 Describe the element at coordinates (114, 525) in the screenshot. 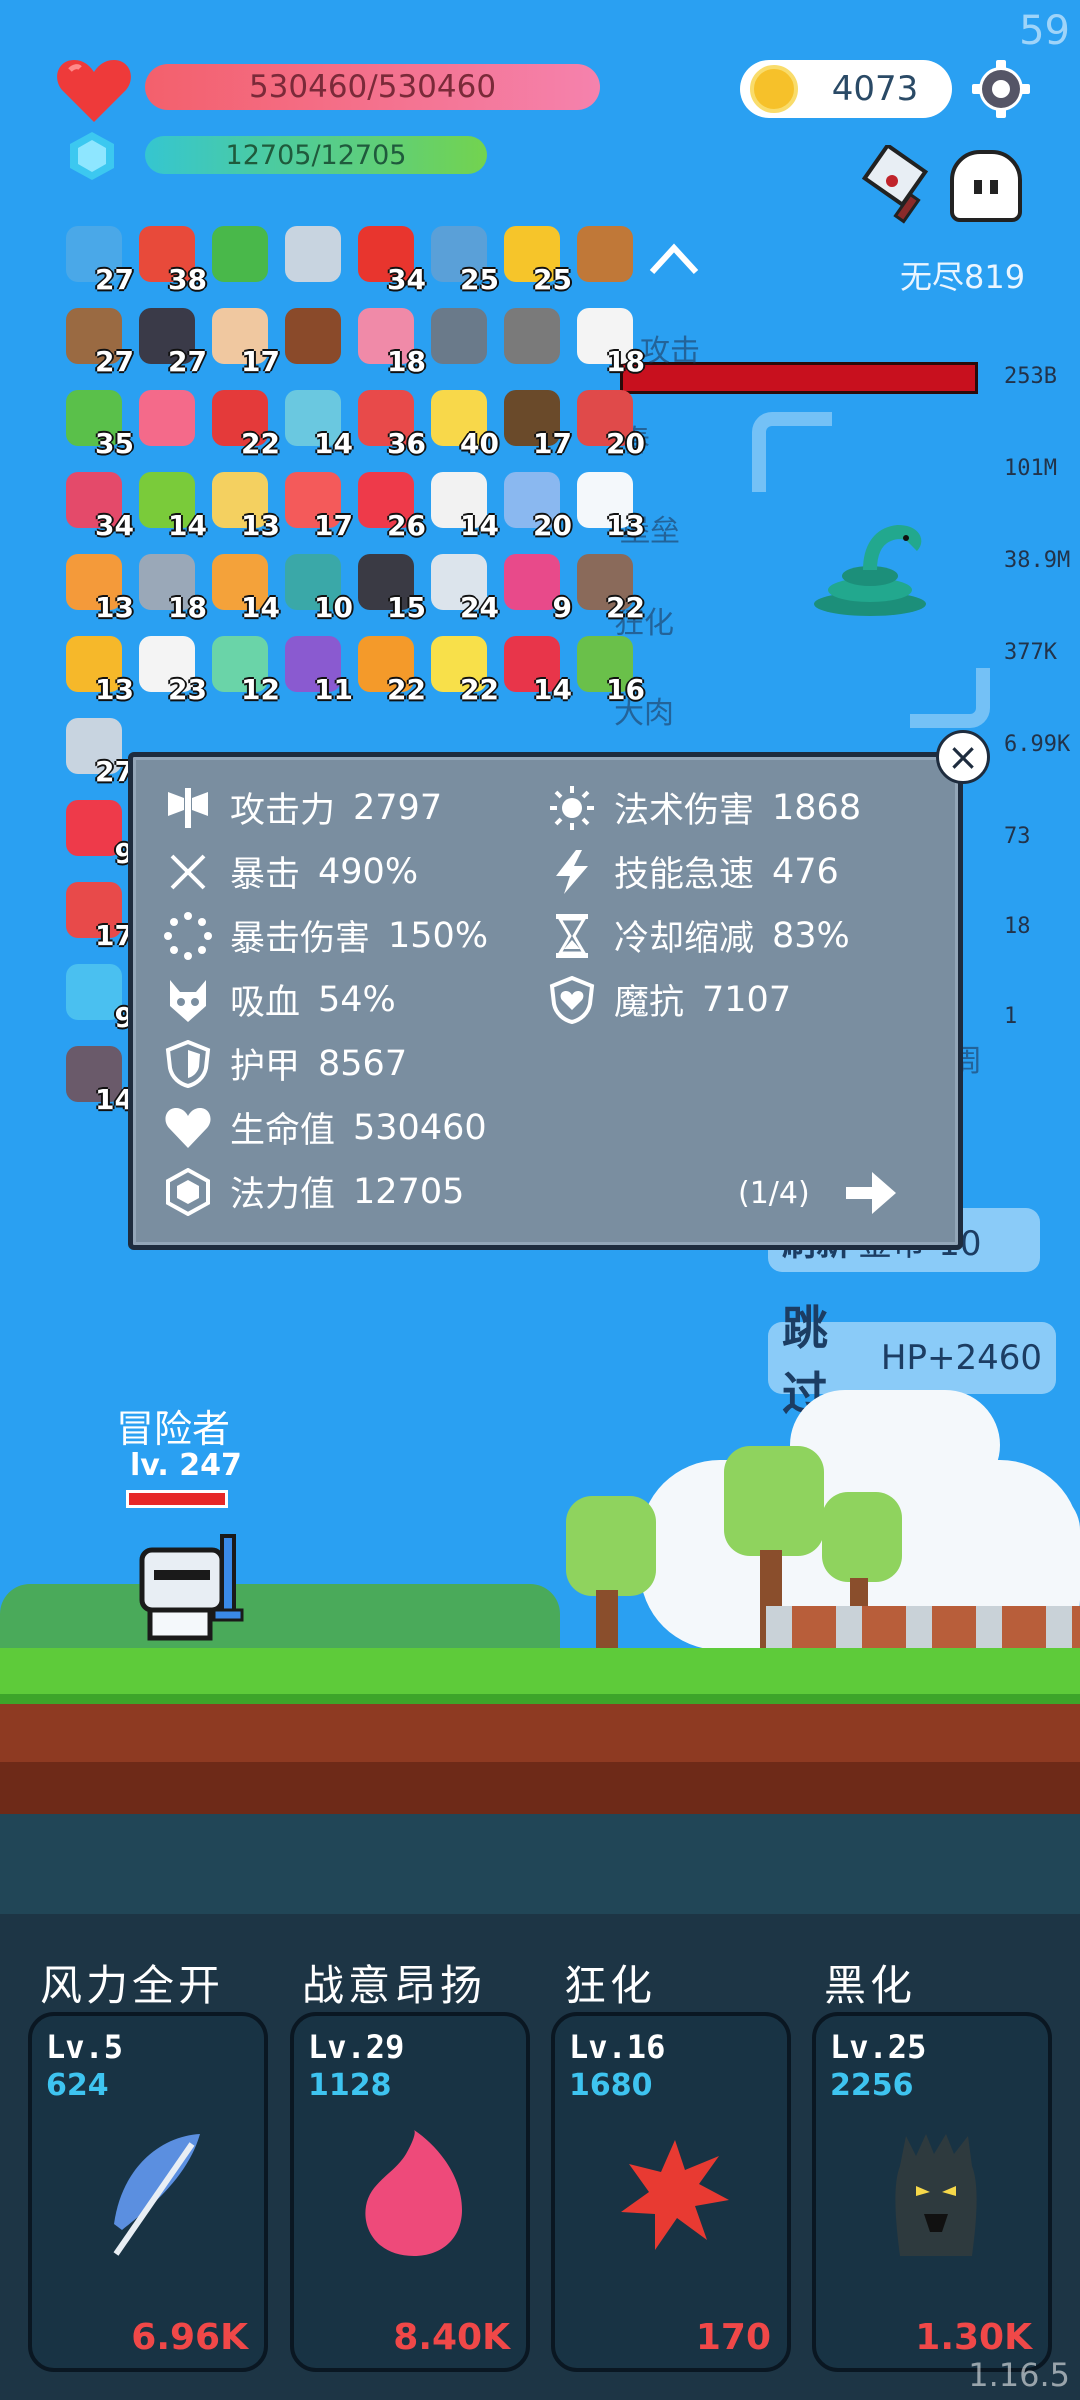

I see `item-count: 34` at that location.